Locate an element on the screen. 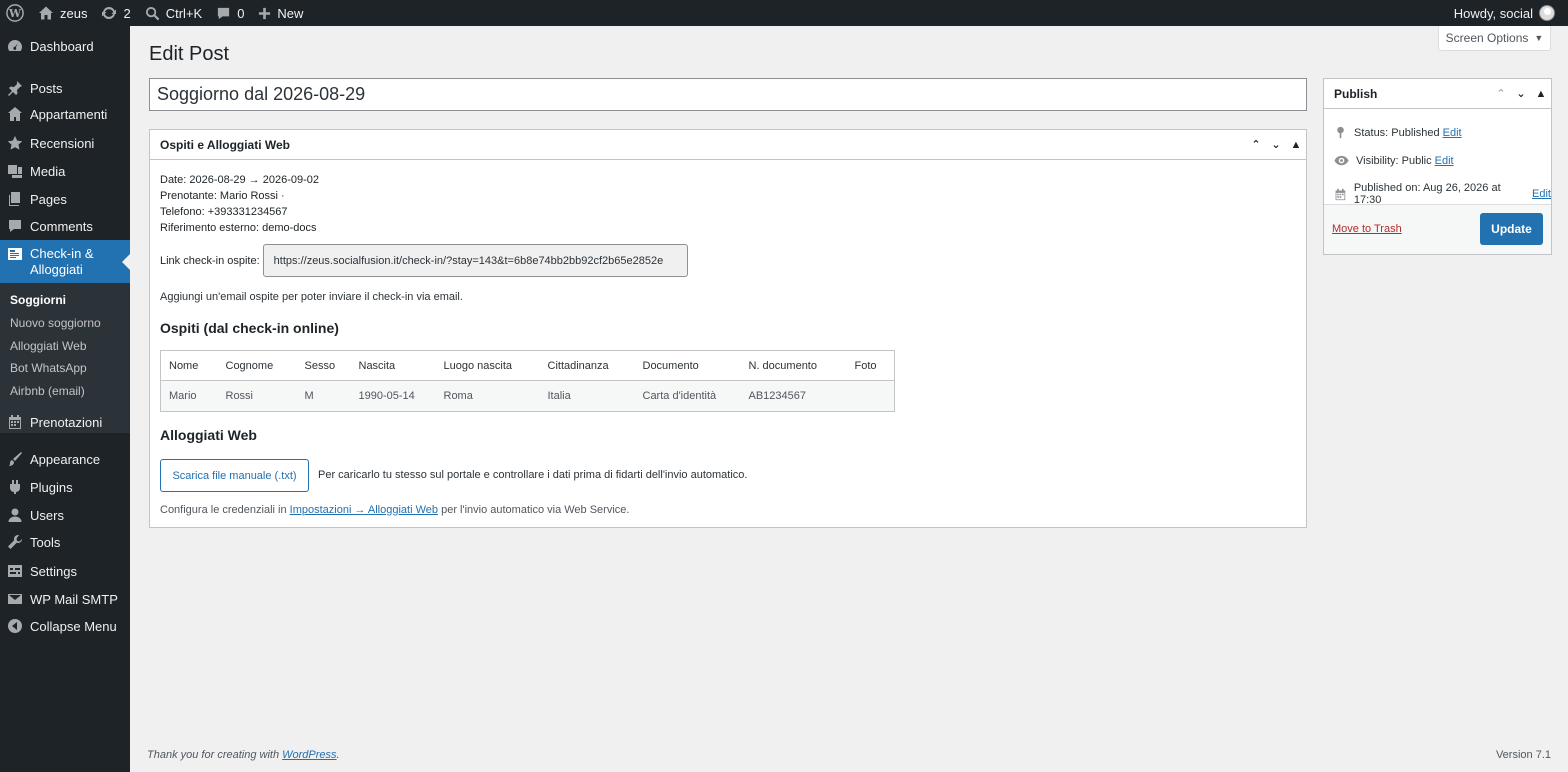 Image resolution: width=1568 pixels, height=772 pixels. cell-nome: Mario is located at coordinates (189, 396).